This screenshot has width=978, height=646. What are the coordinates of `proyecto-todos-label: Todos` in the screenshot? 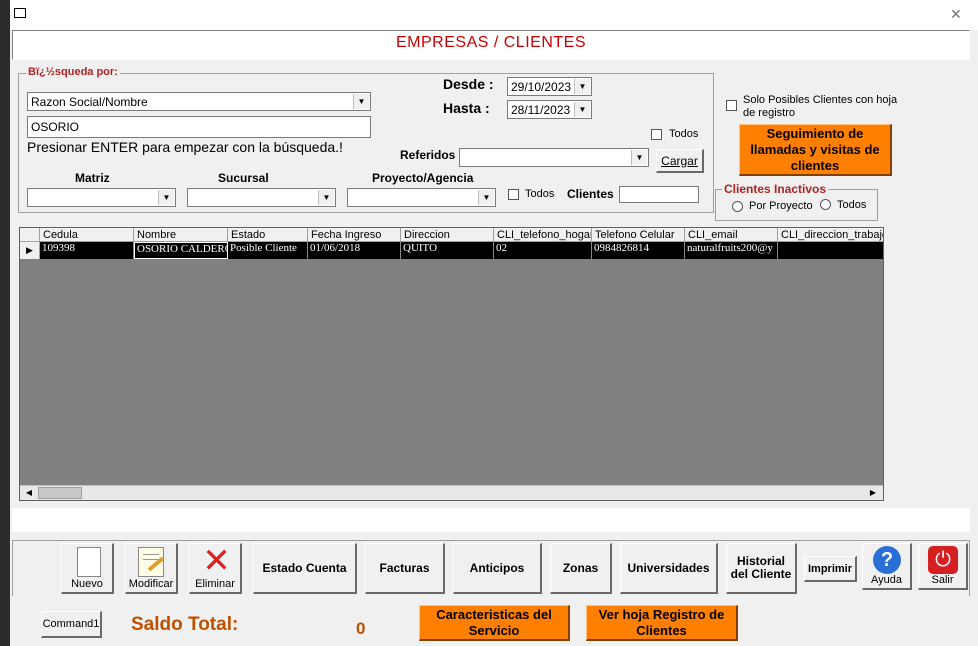 It's located at (540, 194).